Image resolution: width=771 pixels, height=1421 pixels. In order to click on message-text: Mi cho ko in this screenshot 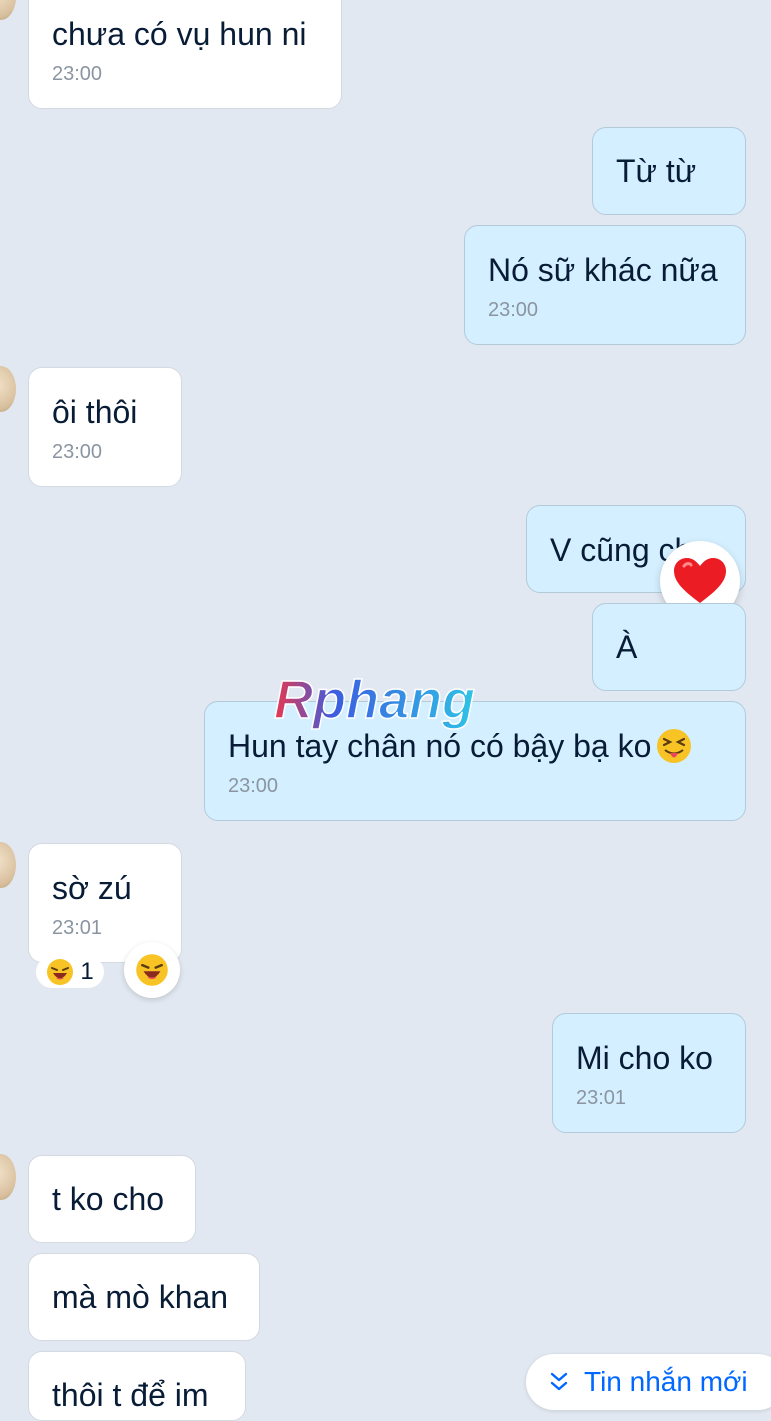, I will do `click(644, 1058)`.